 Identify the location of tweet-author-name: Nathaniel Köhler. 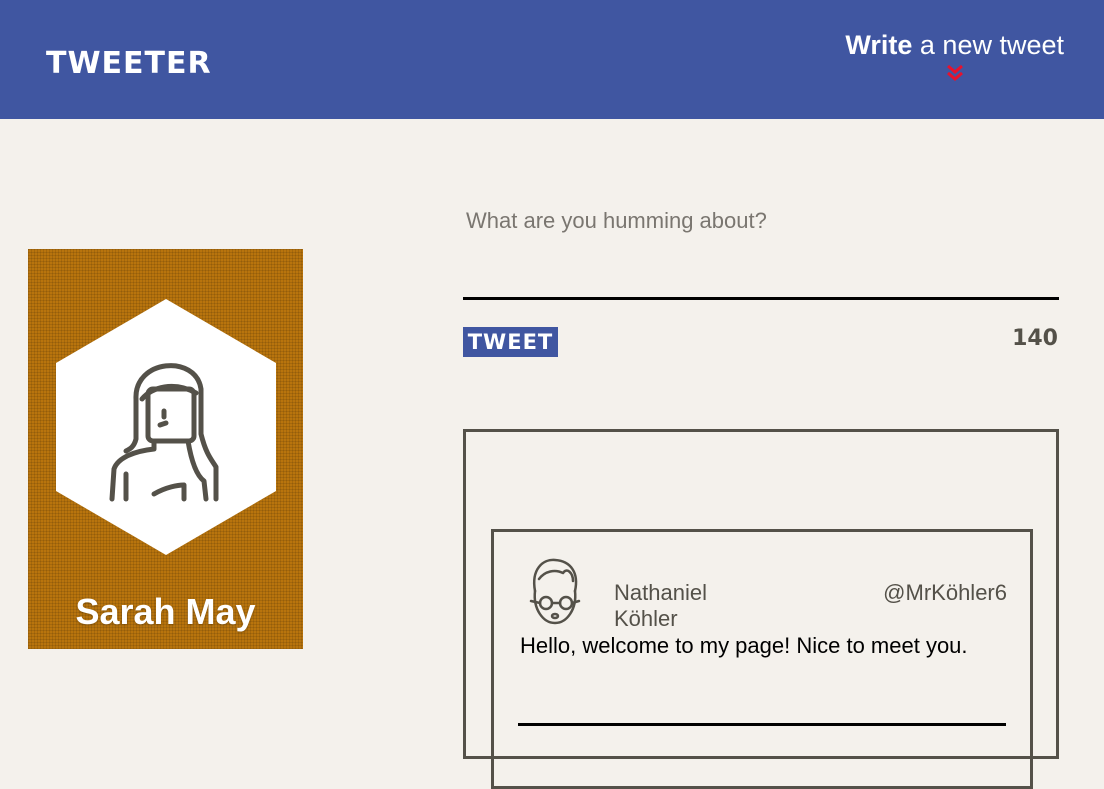
(660, 605).